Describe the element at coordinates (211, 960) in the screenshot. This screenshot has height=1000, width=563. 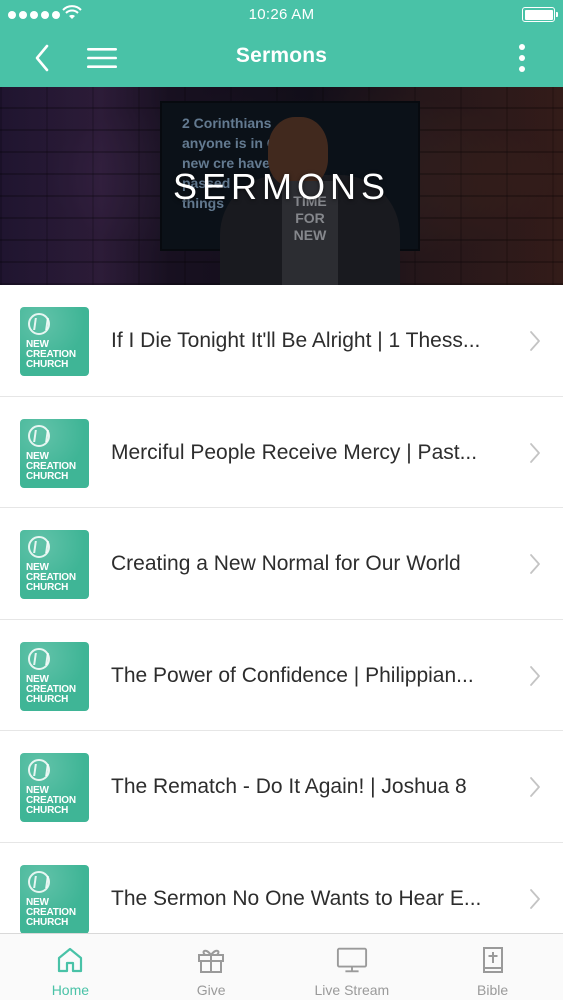
I see `gift-icon` at that location.